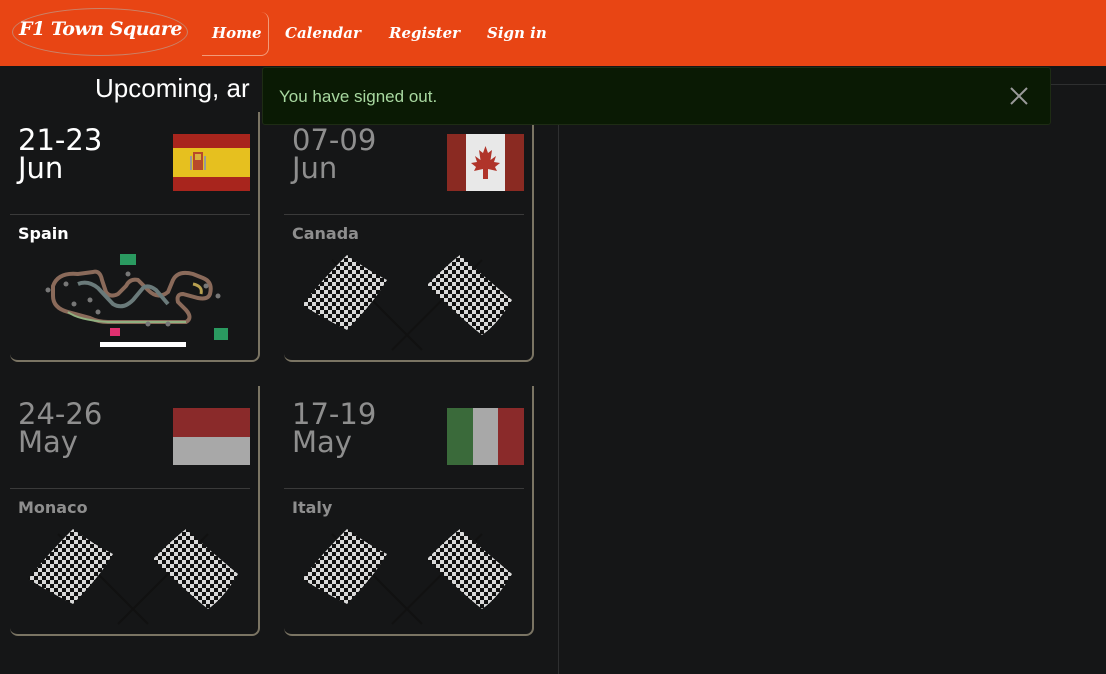 The height and width of the screenshot is (674, 1106). Describe the element at coordinates (172, 88) in the screenshot. I see `page-title: Upcoming, ar` at that location.